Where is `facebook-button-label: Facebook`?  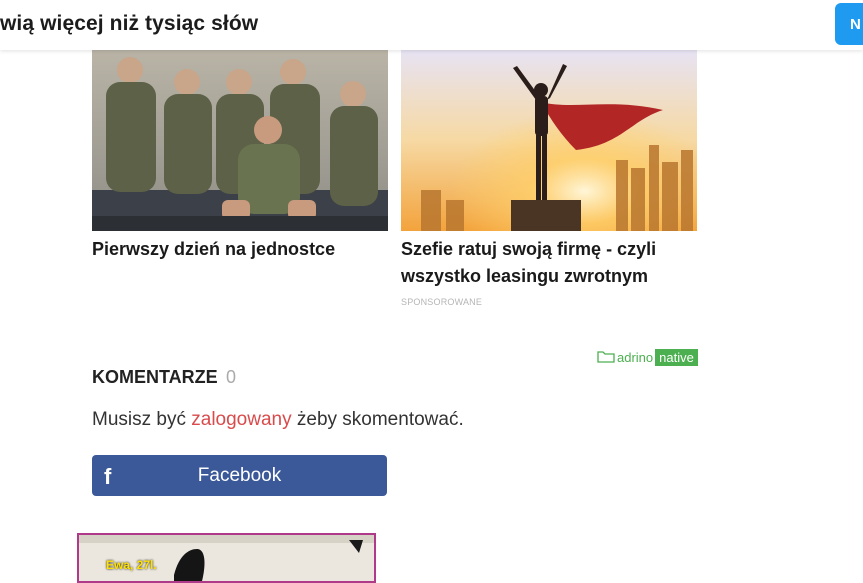
facebook-button-label: Facebook is located at coordinates (239, 475).